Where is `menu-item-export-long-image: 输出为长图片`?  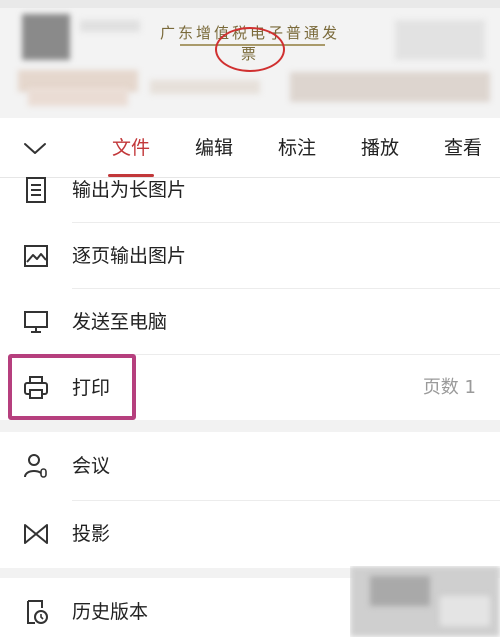
menu-item-export-long-image: 输出为长图片 is located at coordinates (250, 190).